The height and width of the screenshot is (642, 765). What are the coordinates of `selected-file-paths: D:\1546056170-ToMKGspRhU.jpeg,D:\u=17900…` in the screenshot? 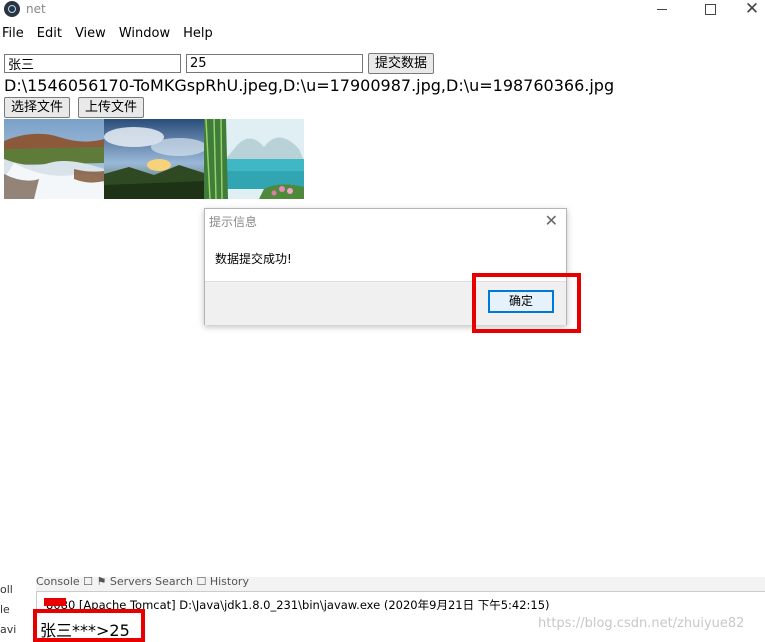 It's located at (309, 85).